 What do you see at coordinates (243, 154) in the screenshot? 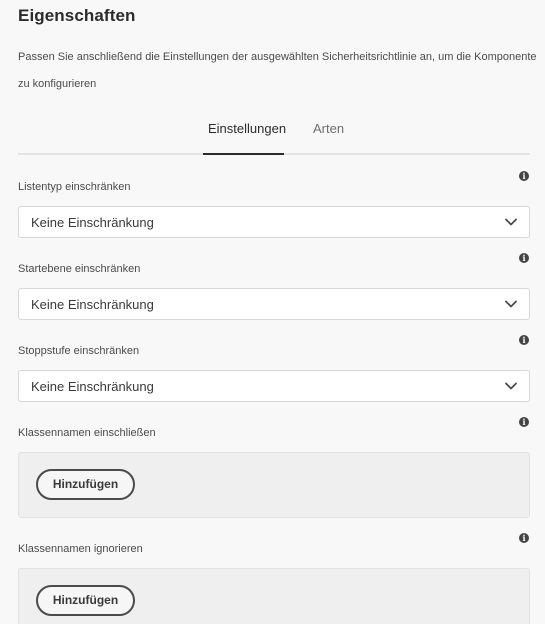
I see `active-tab-indicator` at bounding box center [243, 154].